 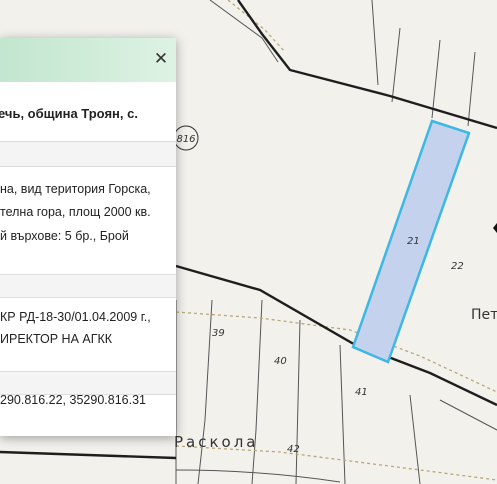 What do you see at coordinates (413, 241) in the screenshot?
I see `plot-label-21: 21` at bounding box center [413, 241].